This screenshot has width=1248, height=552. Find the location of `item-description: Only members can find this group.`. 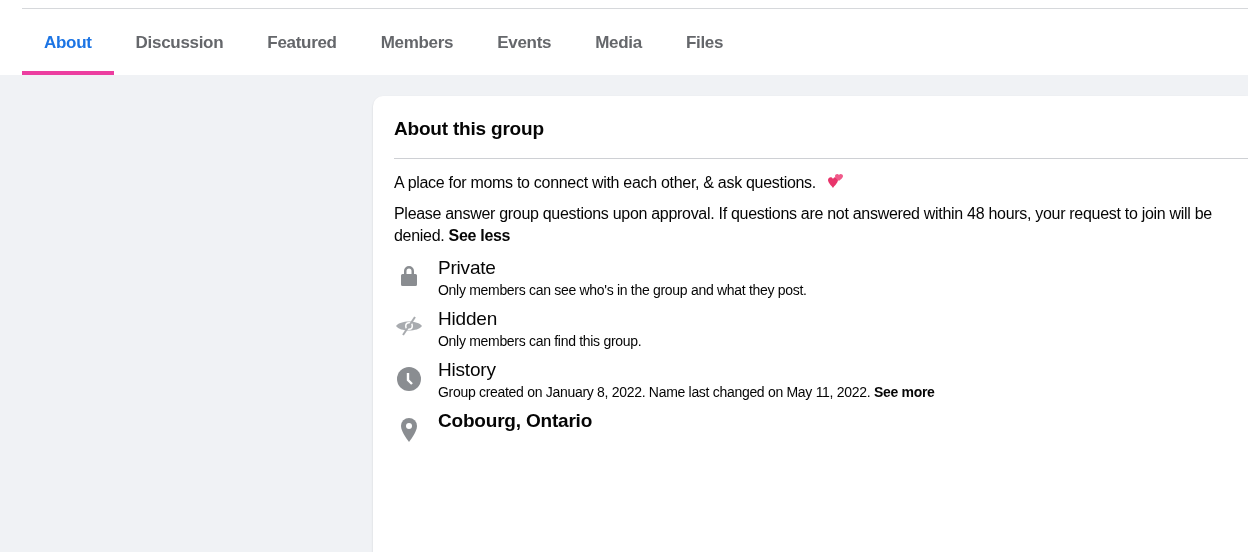

item-description: Only members can find this group. is located at coordinates (540, 341).